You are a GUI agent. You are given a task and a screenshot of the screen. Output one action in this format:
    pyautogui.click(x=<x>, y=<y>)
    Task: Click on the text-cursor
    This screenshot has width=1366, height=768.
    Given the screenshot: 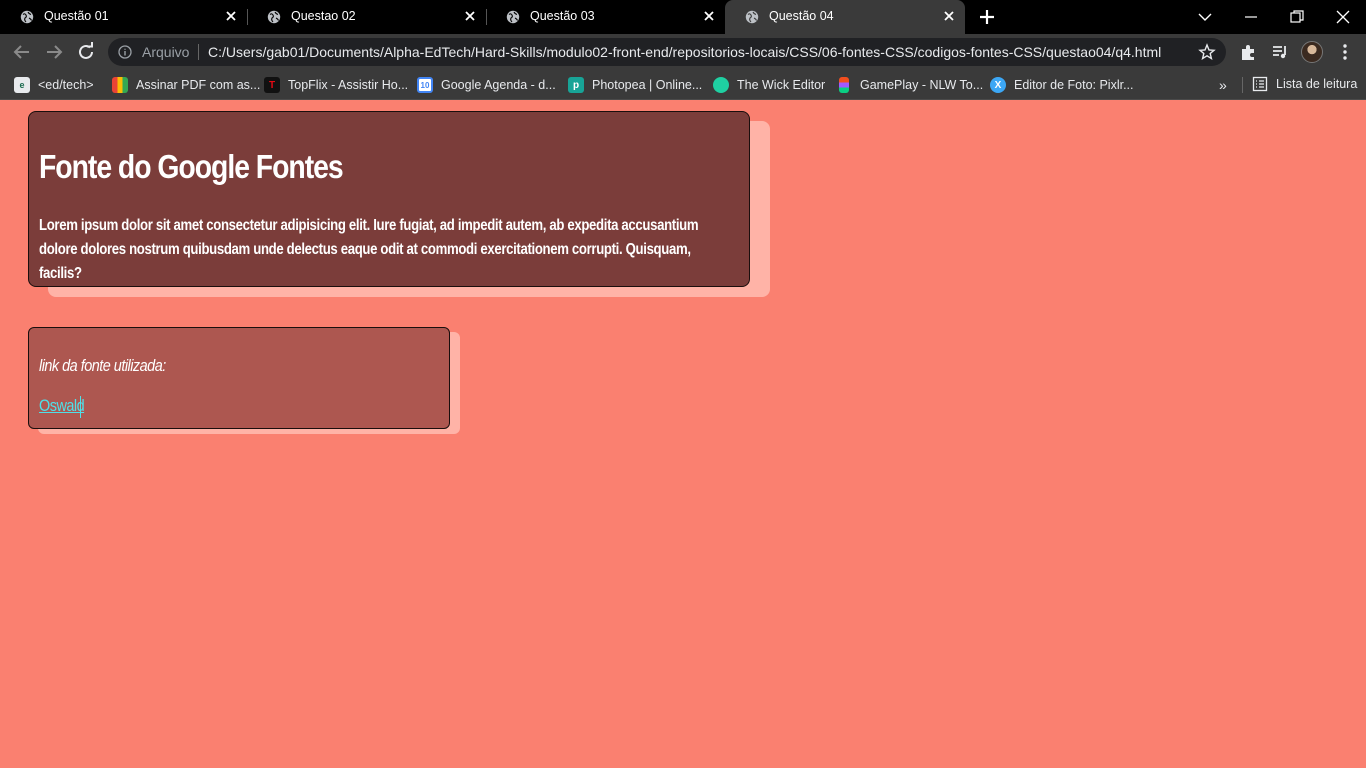 What is the action you would take?
    pyautogui.click(x=80, y=407)
    